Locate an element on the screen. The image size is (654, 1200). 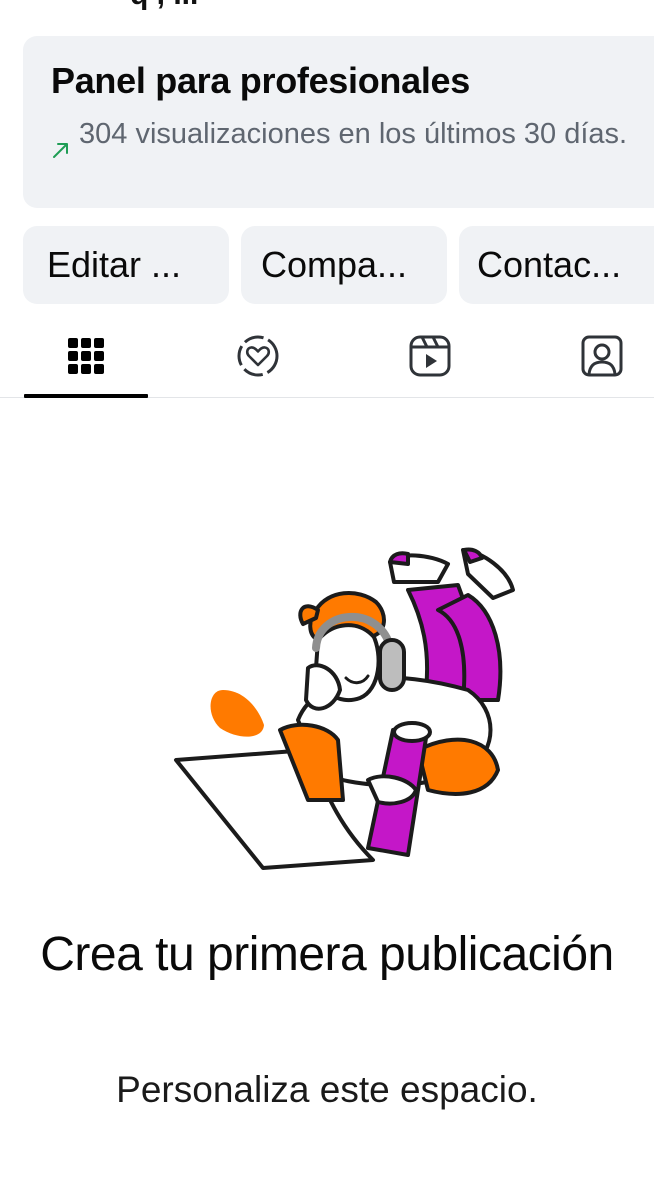
empty-state-illustration is located at coordinates (344, 708).